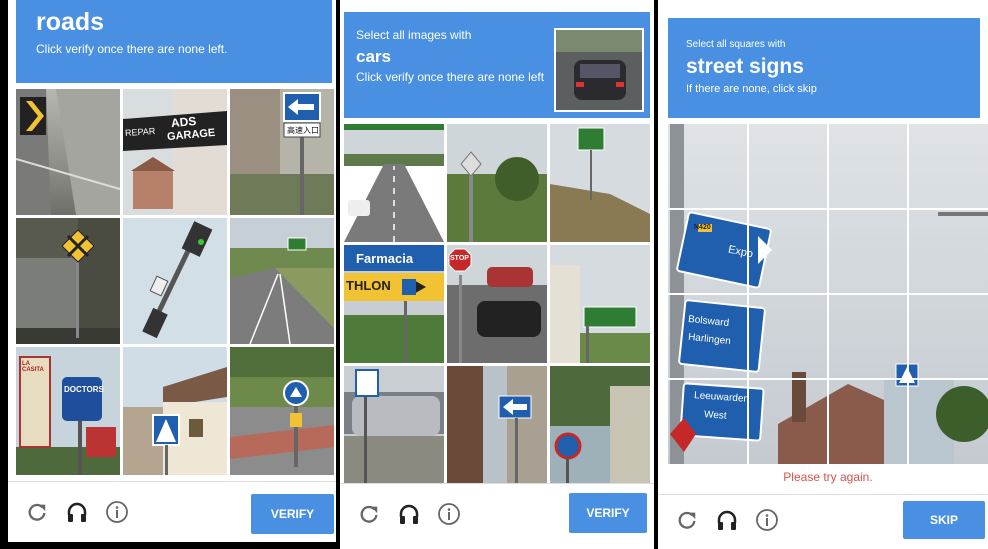 Image resolution: width=988 pixels, height=549 pixels. I want to click on ads-sign-text: ADS, so click(183, 122).